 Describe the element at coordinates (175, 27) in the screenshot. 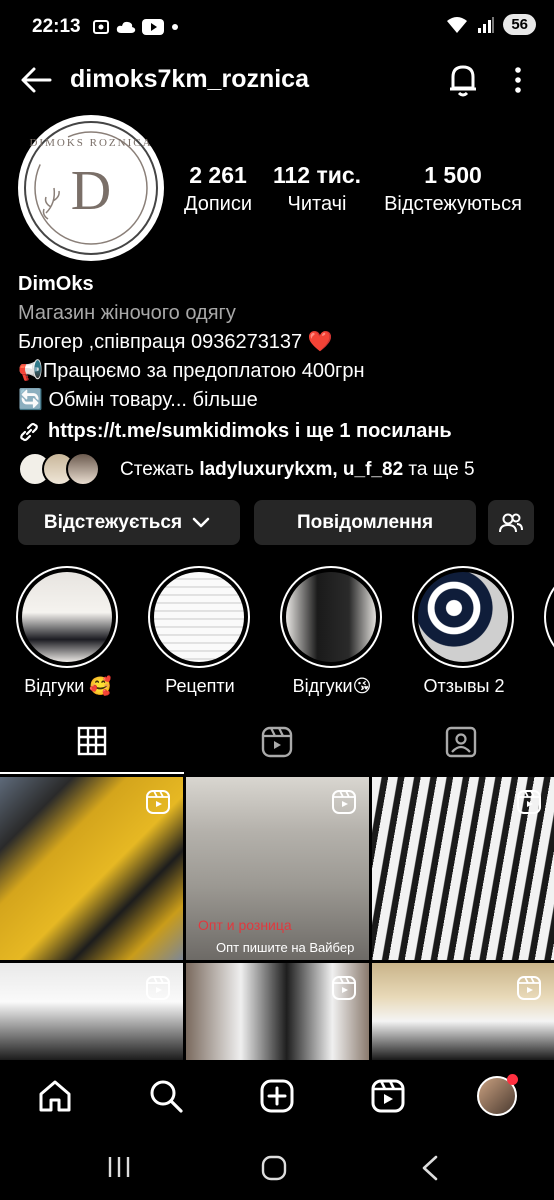

I see `dot-icon` at that location.